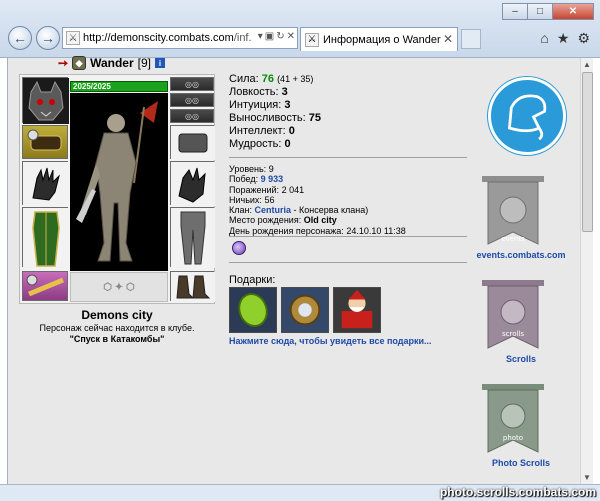 Image resolution: width=600 pixels, height=501 pixels. What do you see at coordinates (119, 182) in the screenshot?
I see `armored-warrior-image` at bounding box center [119, 182].